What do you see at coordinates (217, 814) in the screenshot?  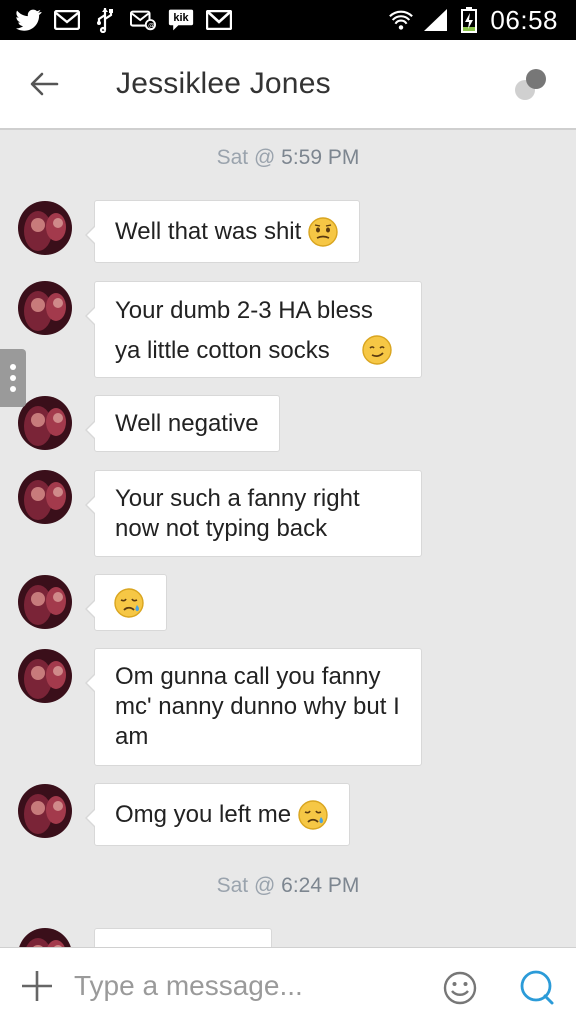 I see `message-bubble: Omg you left me` at bounding box center [217, 814].